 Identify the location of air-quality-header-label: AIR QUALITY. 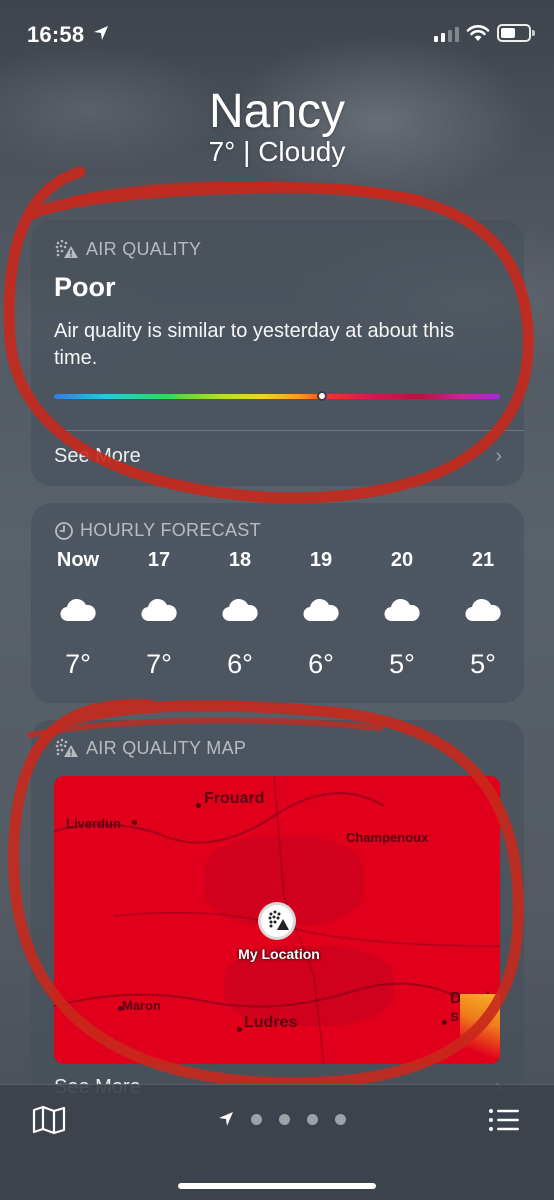
(144, 248).